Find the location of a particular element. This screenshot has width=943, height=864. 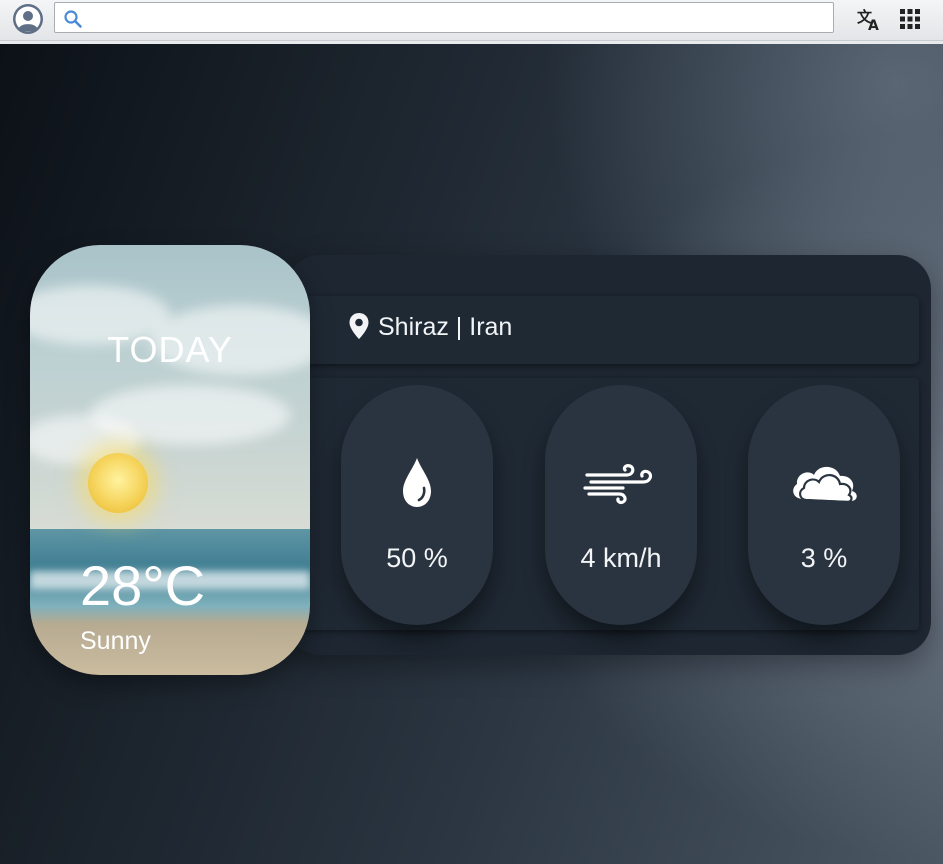

humidity-value: 50 % is located at coordinates (417, 558).